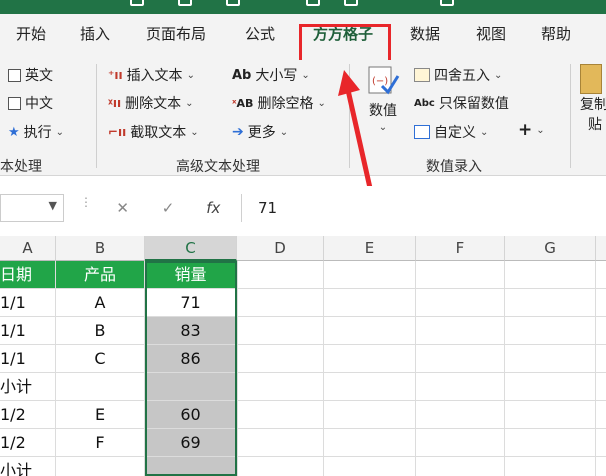 This screenshot has height=476, width=606. I want to click on cell-b3: B, so click(100, 331).